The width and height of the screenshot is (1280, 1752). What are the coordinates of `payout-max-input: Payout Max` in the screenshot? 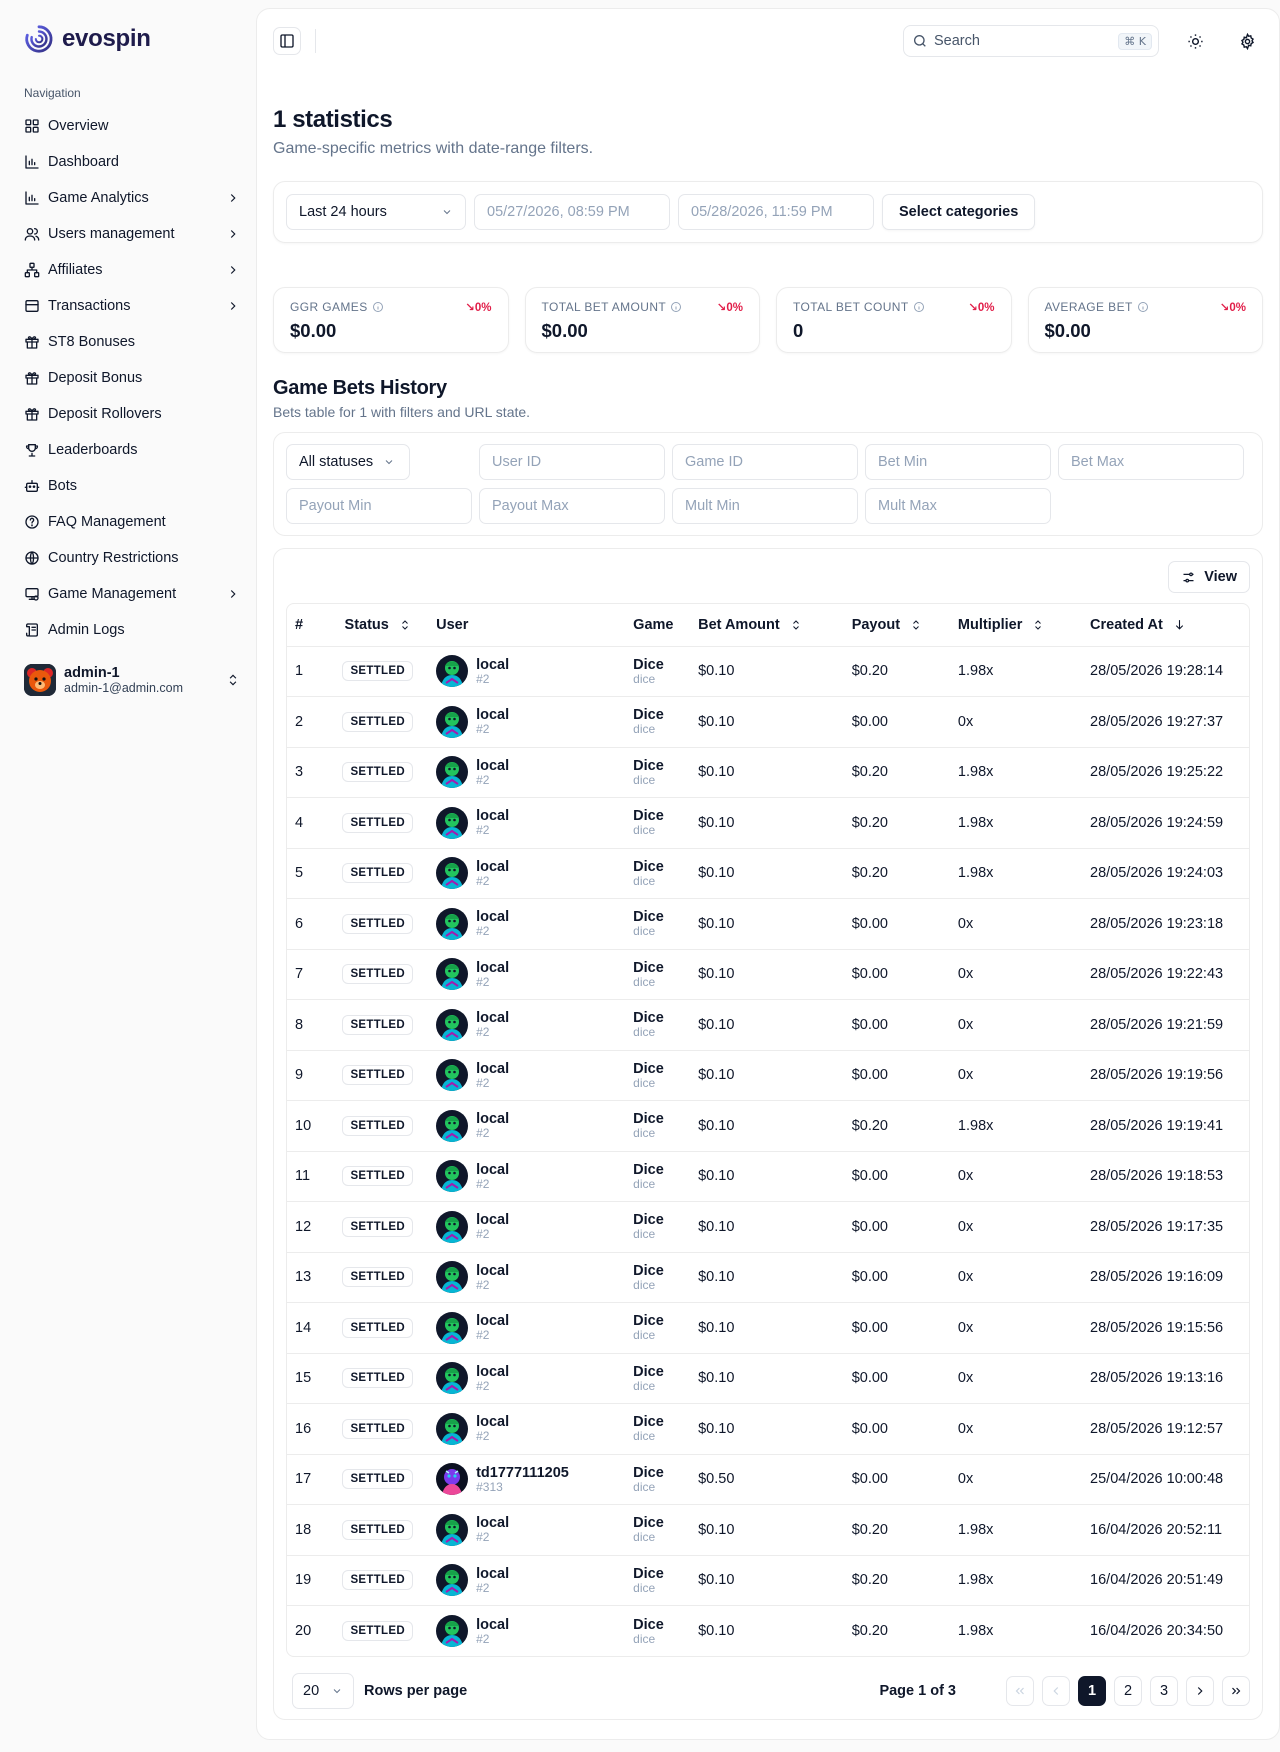 It's located at (572, 506).